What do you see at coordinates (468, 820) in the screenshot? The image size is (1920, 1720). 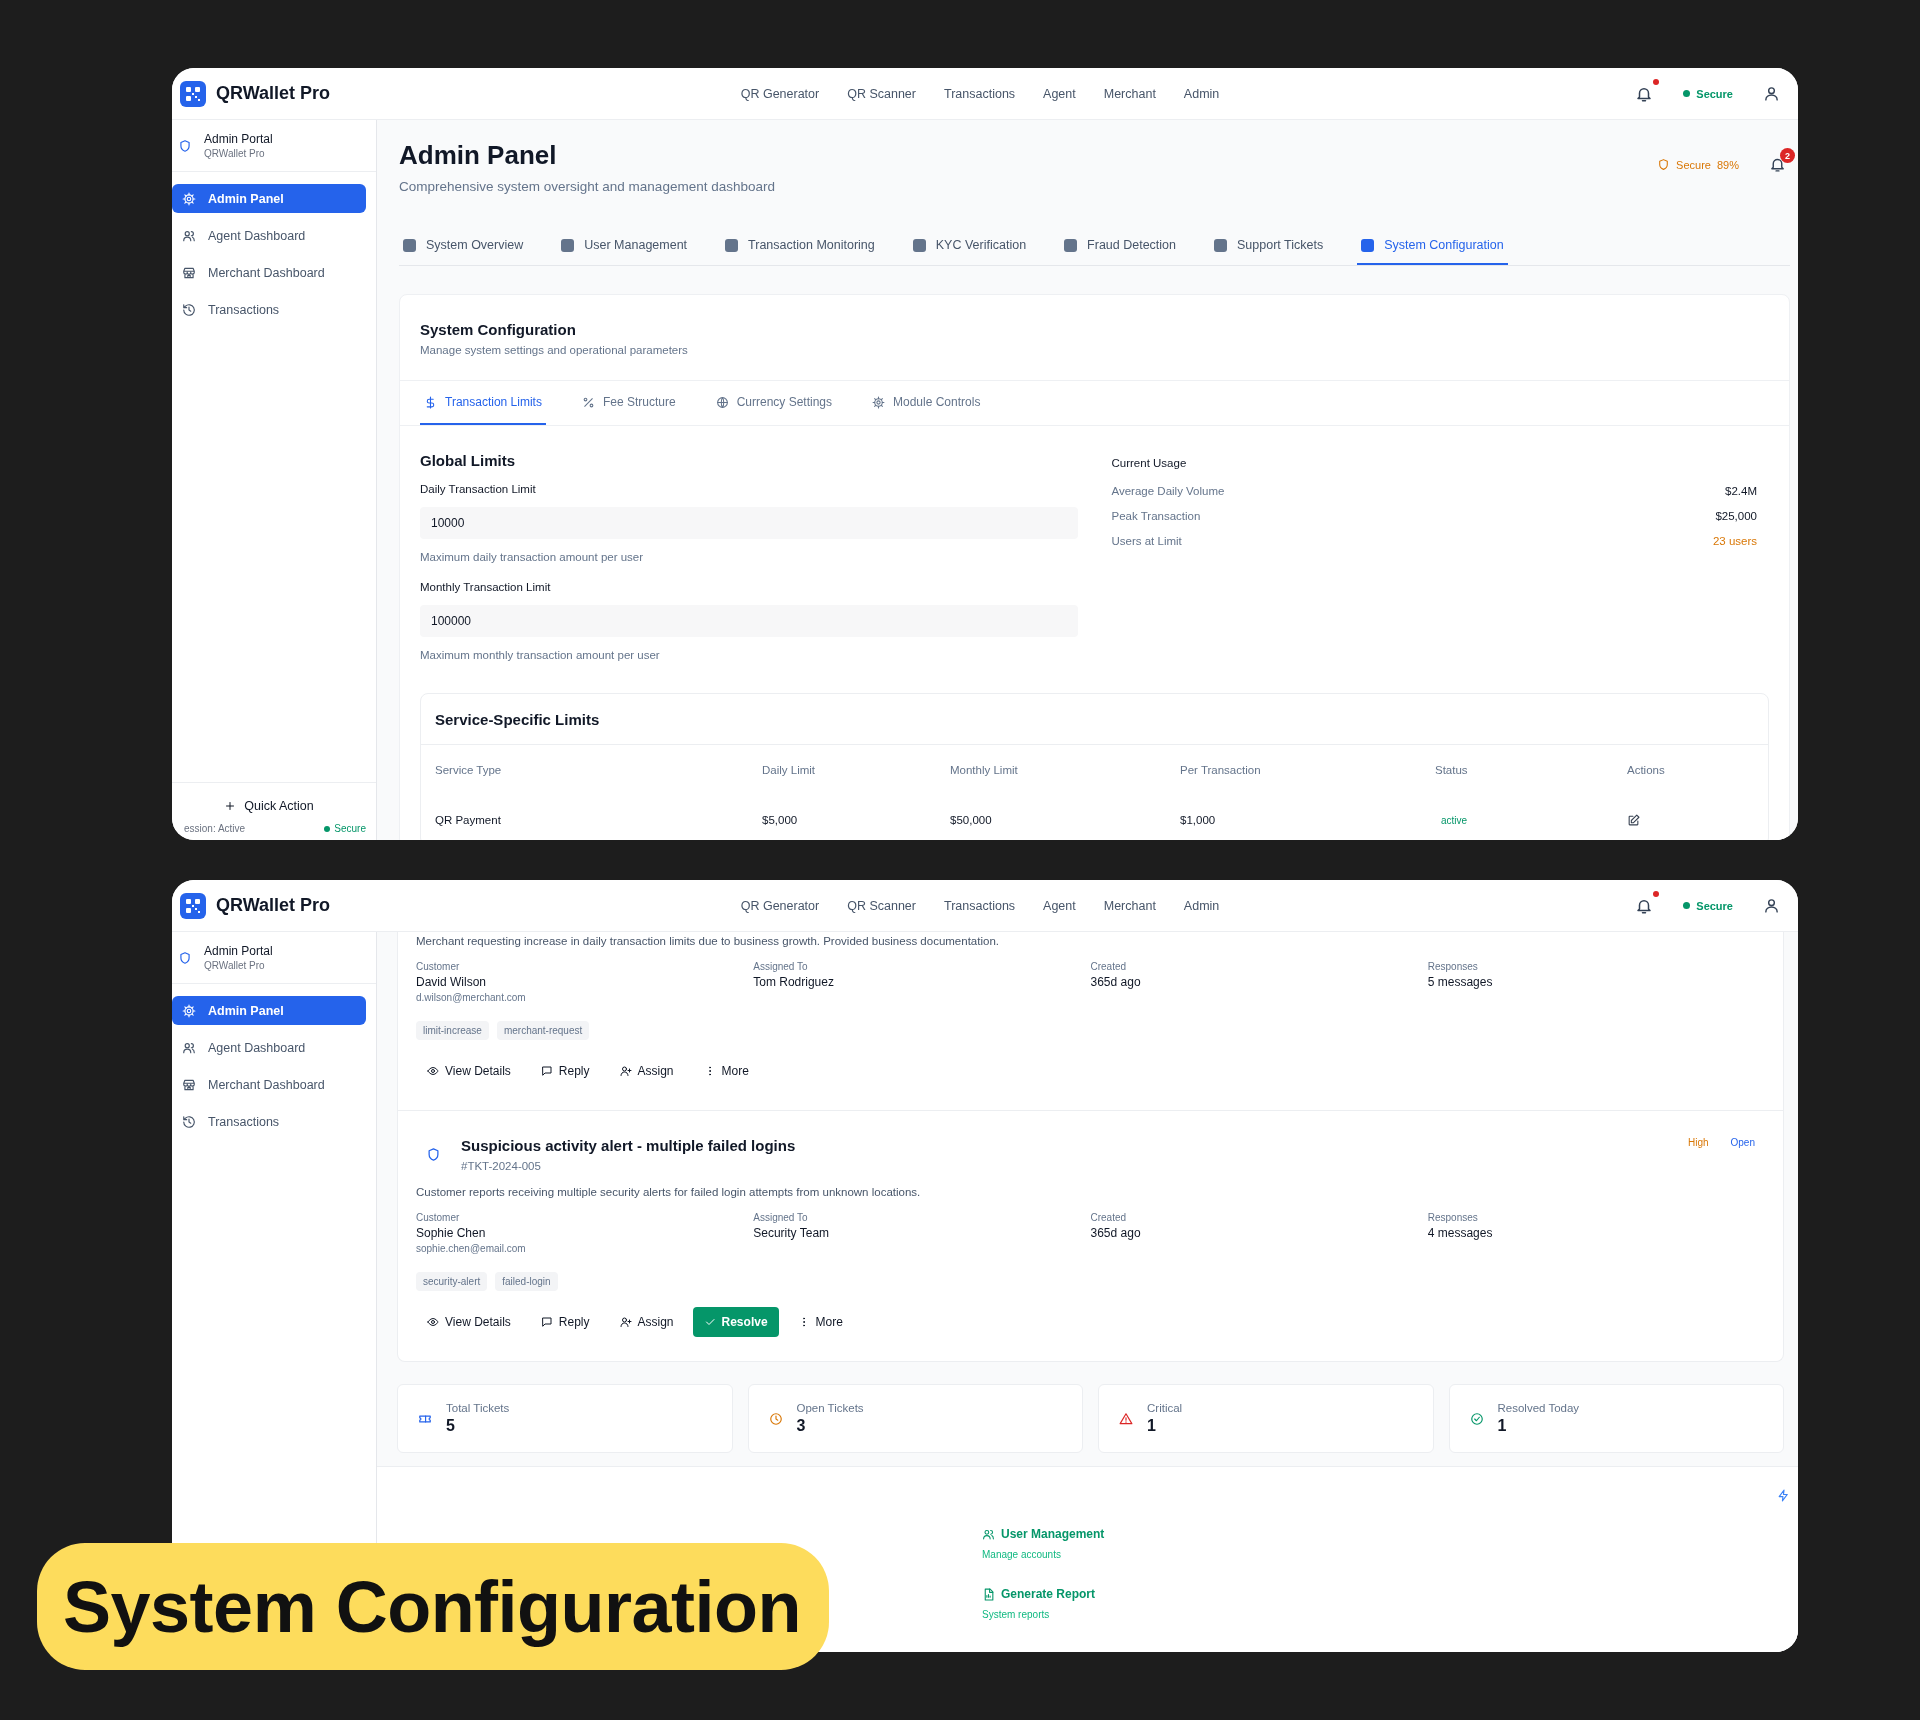 I see `table-cell-text: QR Payment` at bounding box center [468, 820].